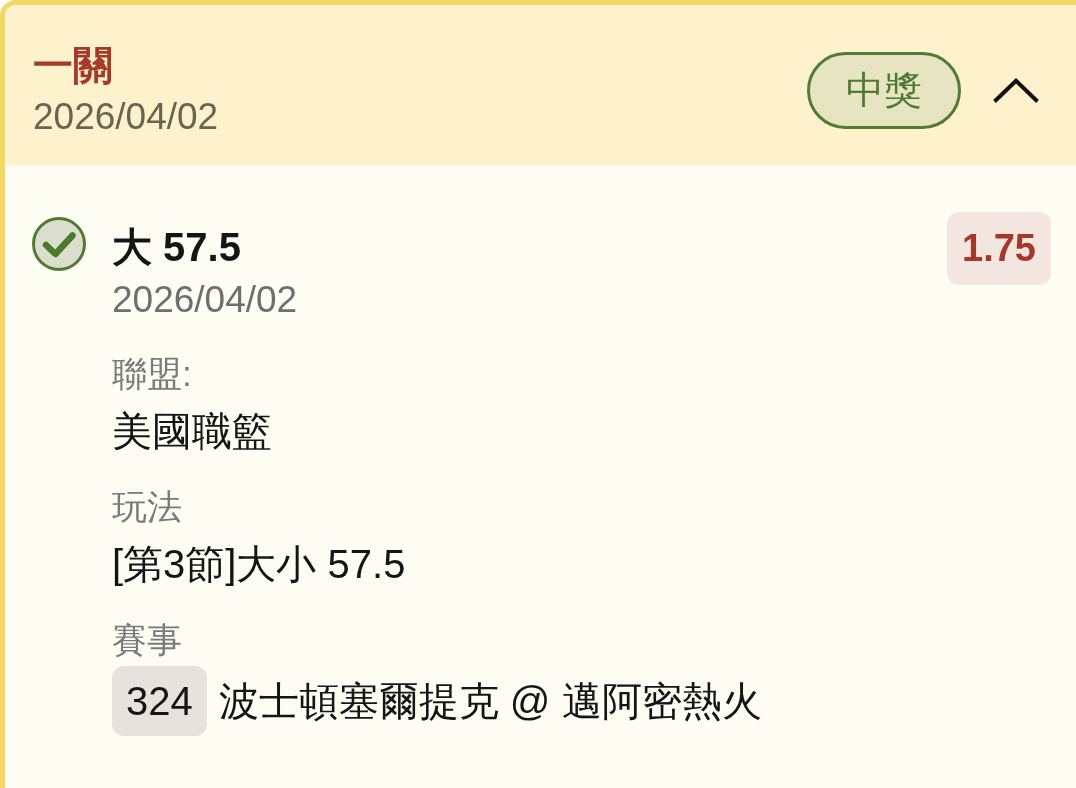 This screenshot has width=1076, height=788. What do you see at coordinates (147, 507) in the screenshot?
I see `field-label: 玩法` at bounding box center [147, 507].